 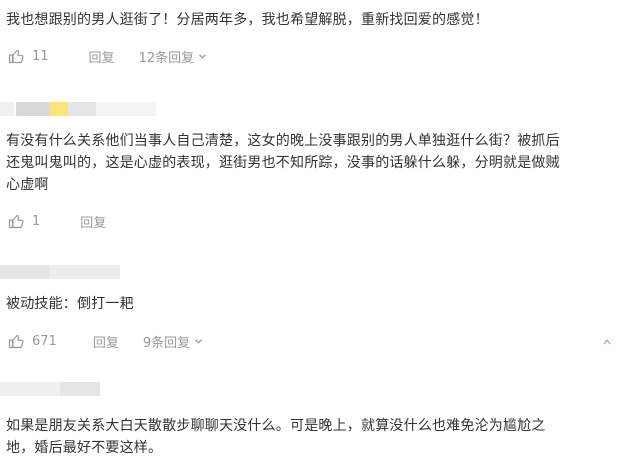 I want to click on chevron-up-icon, so click(x=607, y=342).